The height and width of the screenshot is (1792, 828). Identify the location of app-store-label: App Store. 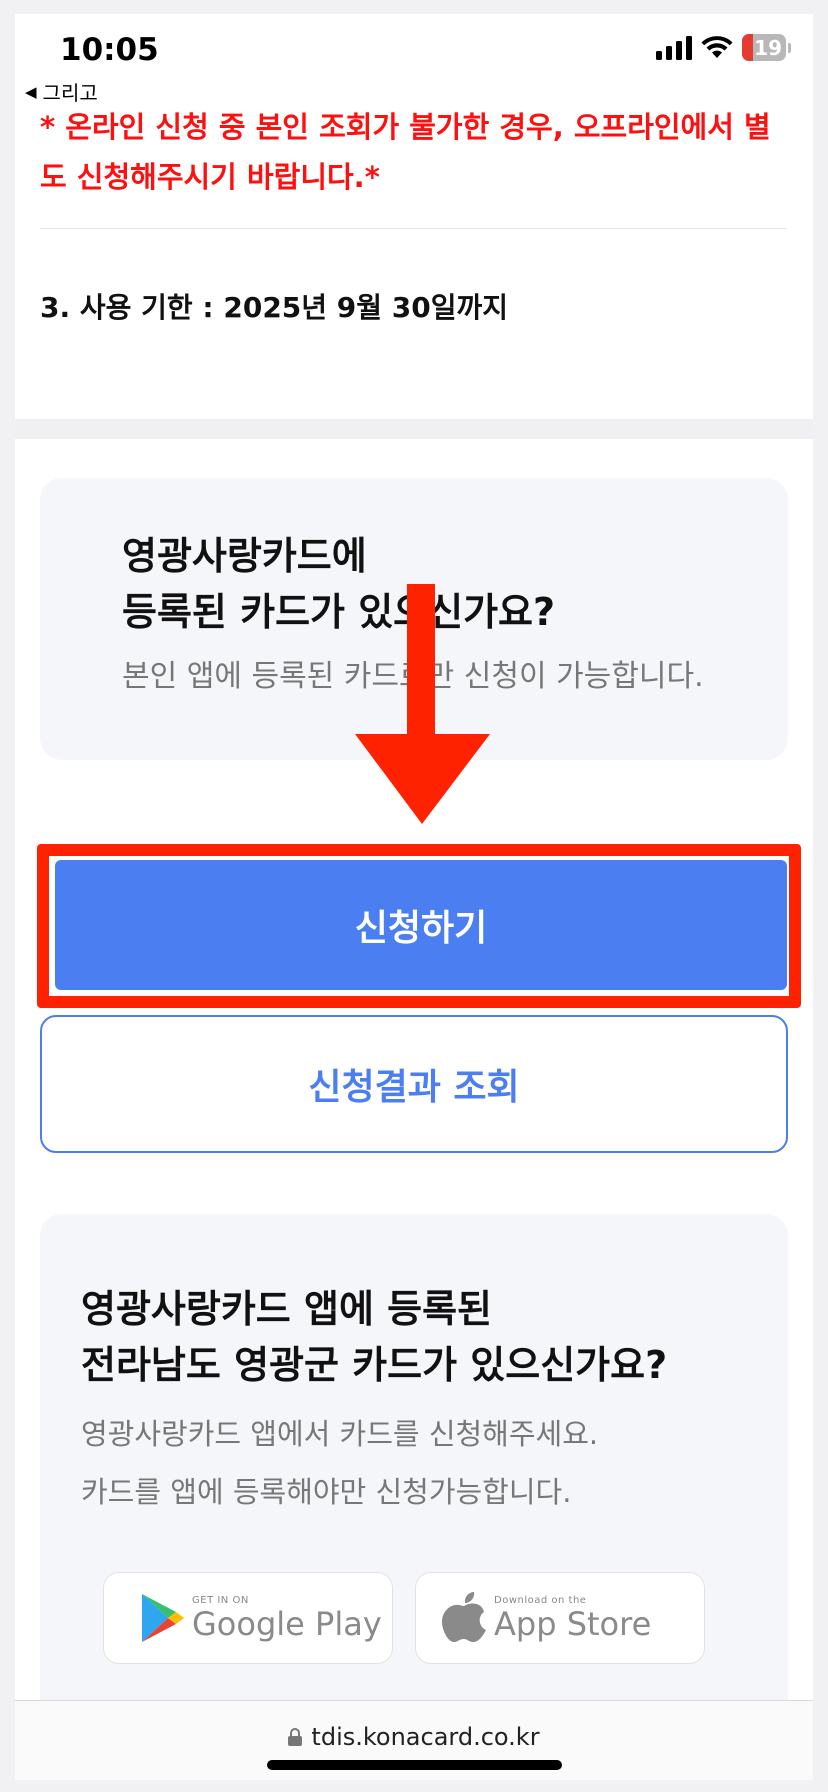
(573, 1623).